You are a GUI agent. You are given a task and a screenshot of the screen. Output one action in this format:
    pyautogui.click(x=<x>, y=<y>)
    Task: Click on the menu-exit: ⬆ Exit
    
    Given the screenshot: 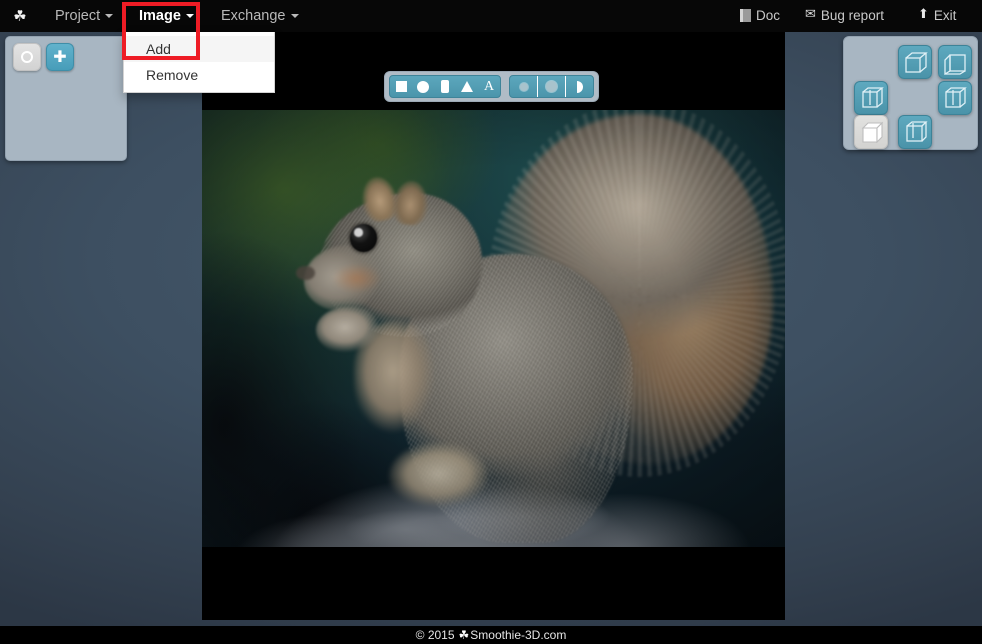 What is the action you would take?
    pyautogui.click(x=937, y=16)
    